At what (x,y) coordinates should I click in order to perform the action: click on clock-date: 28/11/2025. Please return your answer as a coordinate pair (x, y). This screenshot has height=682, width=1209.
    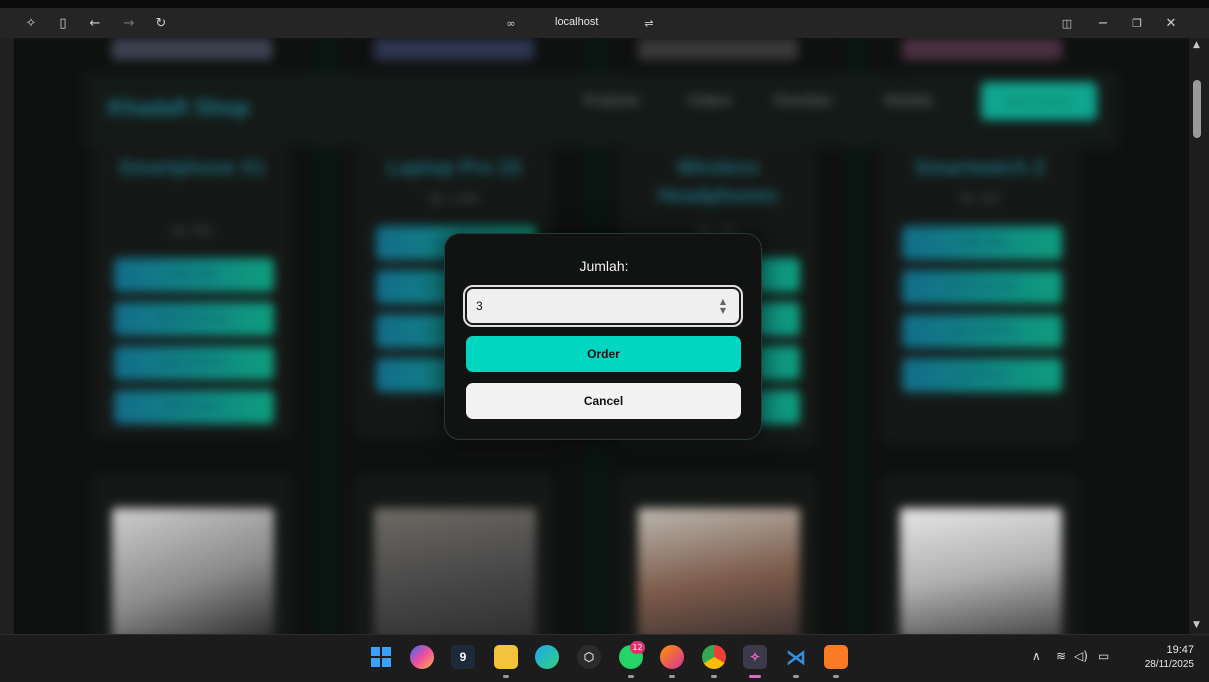
    Looking at the image, I should click on (1160, 664).